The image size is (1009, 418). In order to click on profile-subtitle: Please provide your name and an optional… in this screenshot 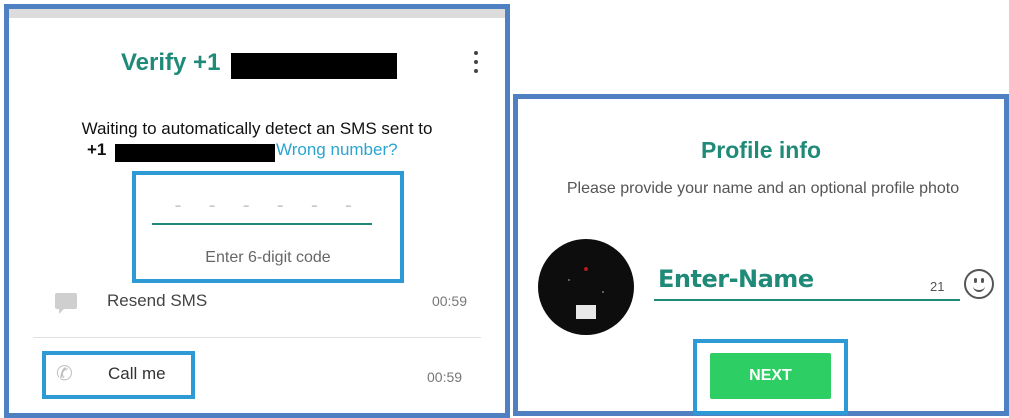, I will do `click(763, 188)`.